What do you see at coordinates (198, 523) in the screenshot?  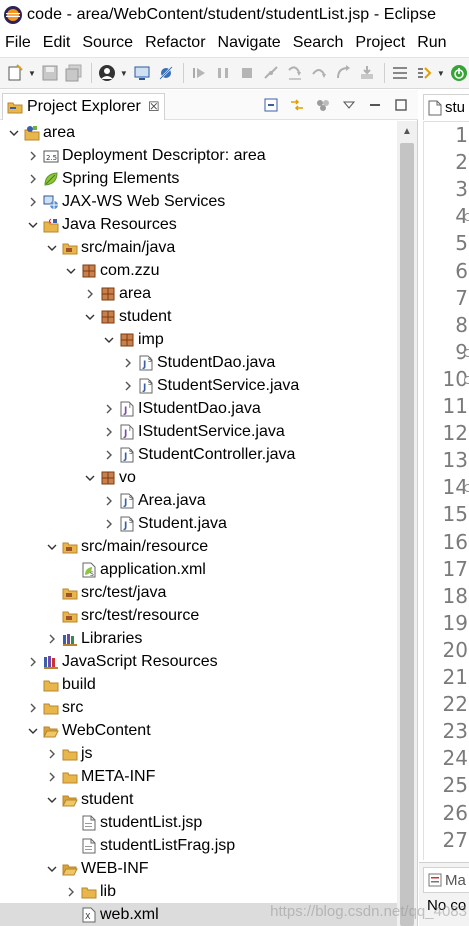 I see `tree-item: J S Student.java` at bounding box center [198, 523].